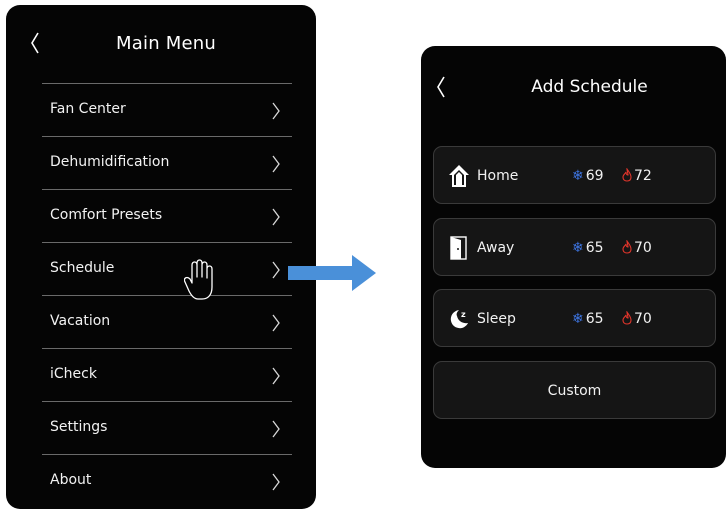 This screenshot has height=509, width=726. Describe the element at coordinates (166, 43) in the screenshot. I see `main-menu-title: Main Menu` at that location.